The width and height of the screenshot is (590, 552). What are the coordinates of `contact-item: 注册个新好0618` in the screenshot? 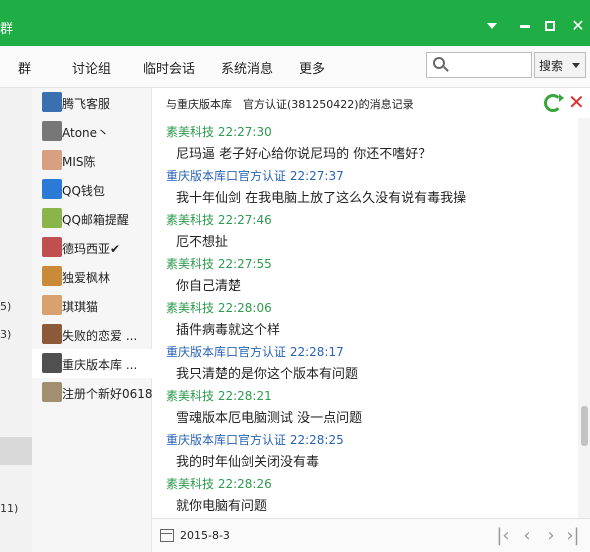 It's located at (92, 392).